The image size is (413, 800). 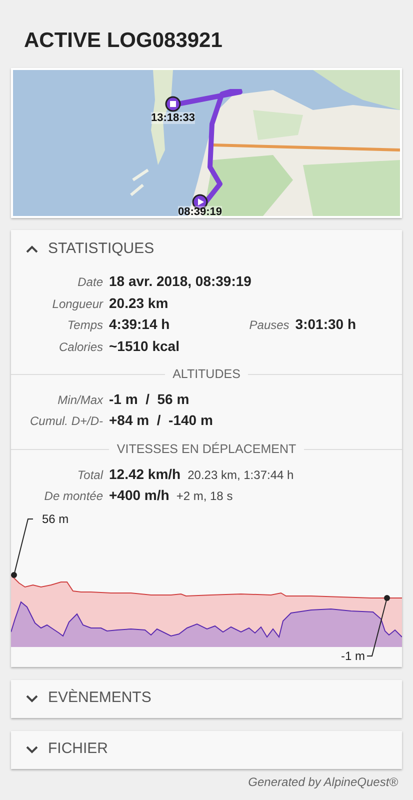 I want to click on stat-value: ~1510 kcal, so click(x=144, y=346).